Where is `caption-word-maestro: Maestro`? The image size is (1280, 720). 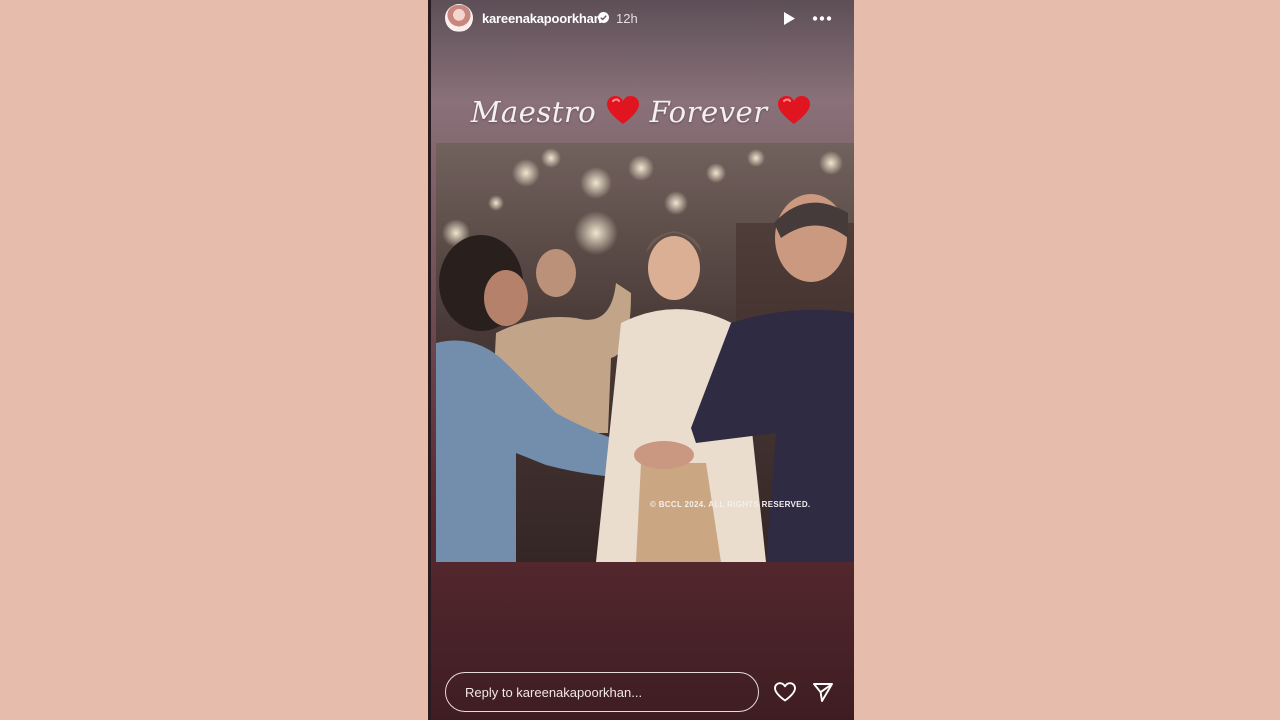
caption-word-maestro: Maestro is located at coordinates (533, 112).